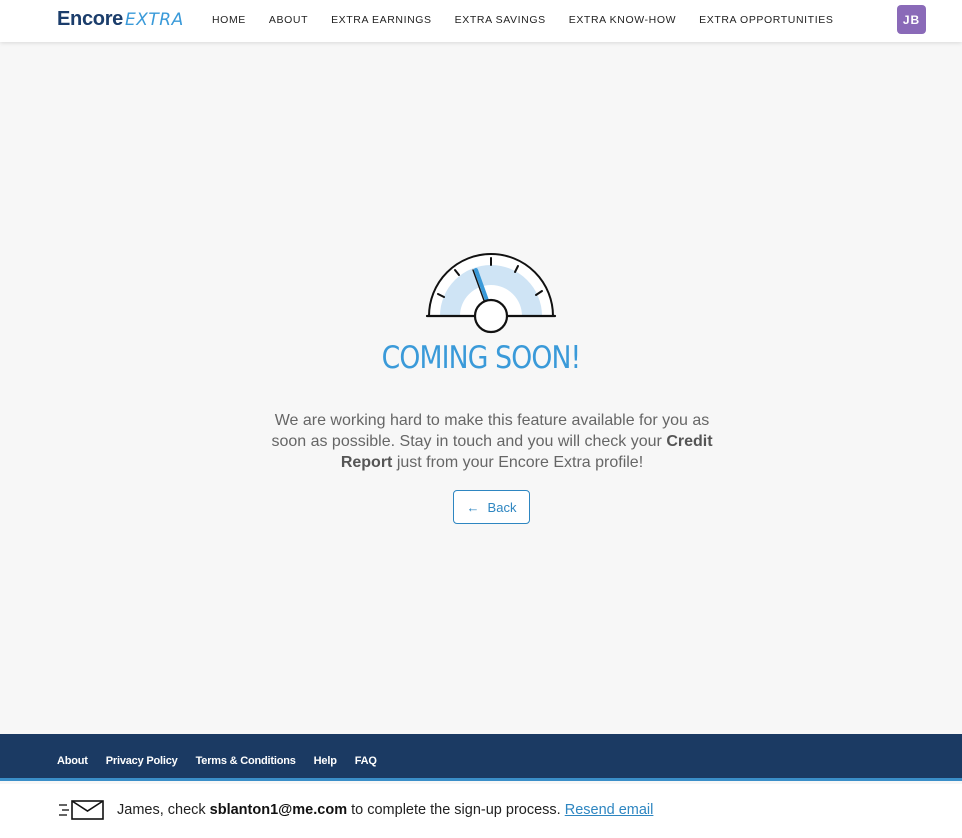  I want to click on user-avatar: JB, so click(911, 19).